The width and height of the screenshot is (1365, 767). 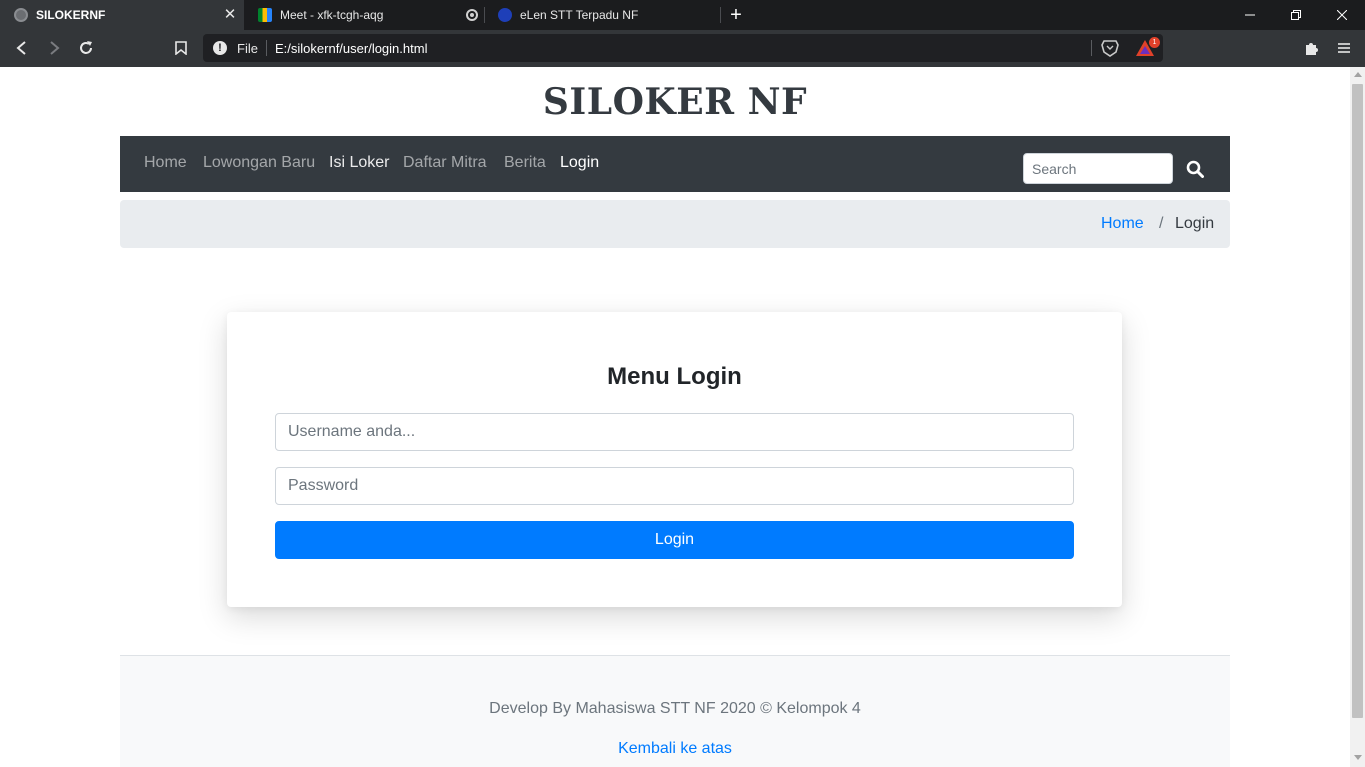 I want to click on page-scrollbar, so click(x=1357, y=417).